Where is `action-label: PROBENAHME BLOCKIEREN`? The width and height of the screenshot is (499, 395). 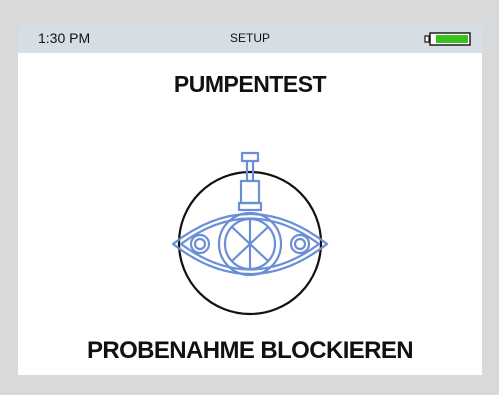
action-label: PROBENAHME BLOCKIEREN is located at coordinates (250, 350).